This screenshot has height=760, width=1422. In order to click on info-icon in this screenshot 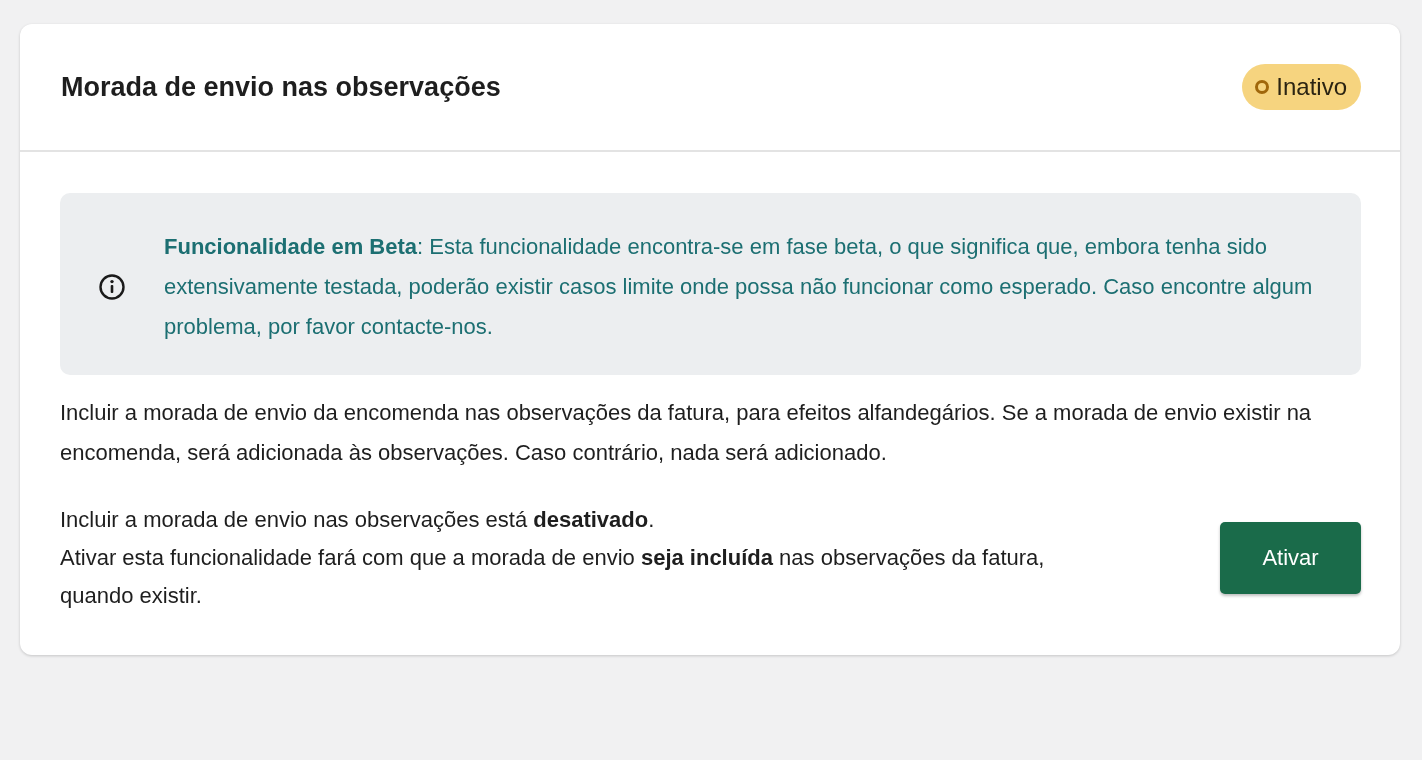, I will do `click(112, 287)`.